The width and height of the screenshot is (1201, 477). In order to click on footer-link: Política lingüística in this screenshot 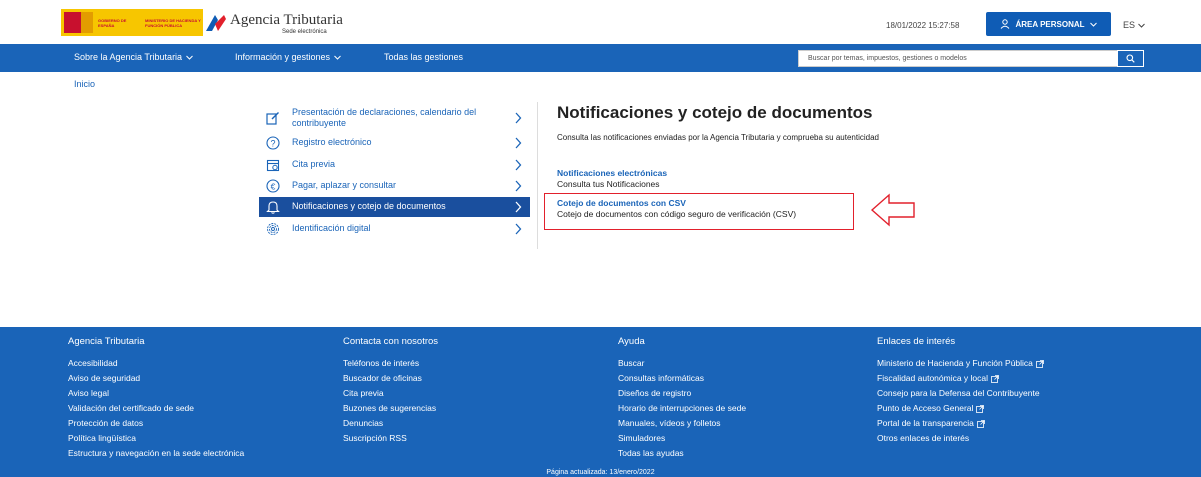, I will do `click(156, 438)`.